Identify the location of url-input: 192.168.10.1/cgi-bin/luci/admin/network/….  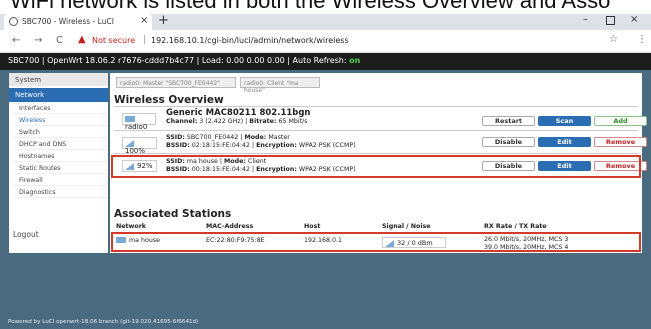
(250, 40).